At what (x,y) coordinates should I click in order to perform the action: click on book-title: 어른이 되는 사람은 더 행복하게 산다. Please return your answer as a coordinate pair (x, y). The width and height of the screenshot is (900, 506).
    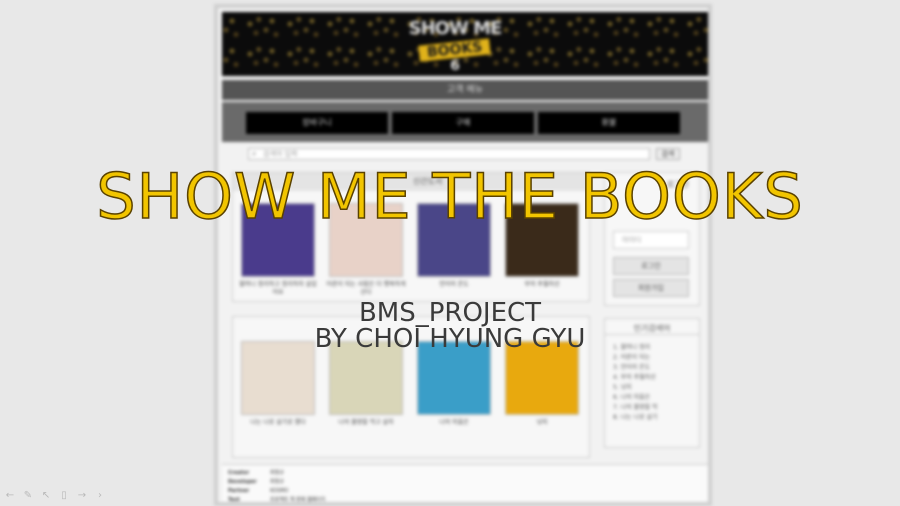
    Looking at the image, I should click on (366, 288).